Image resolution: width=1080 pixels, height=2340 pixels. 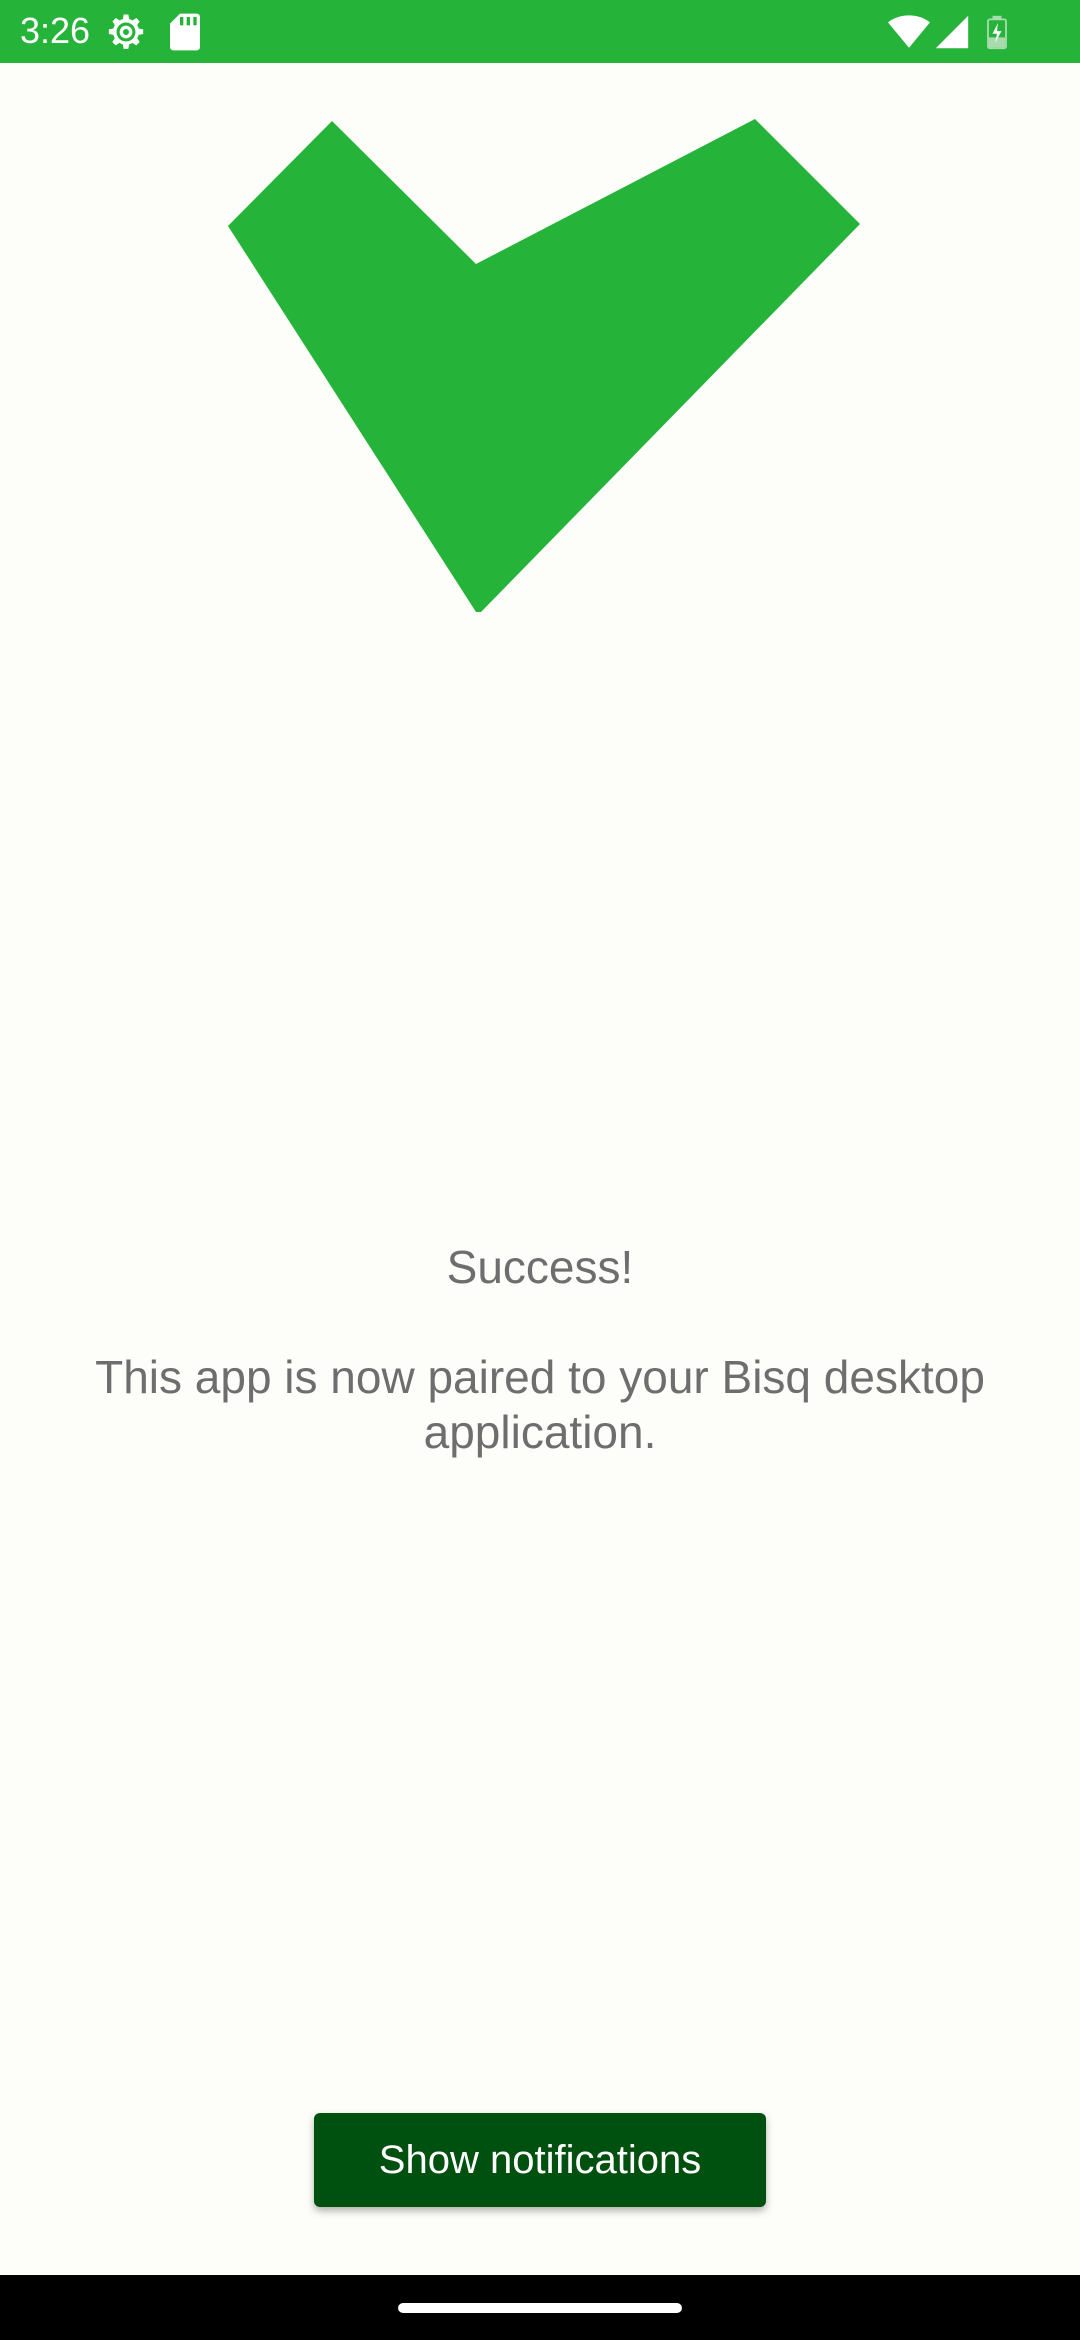 What do you see at coordinates (909, 34) in the screenshot?
I see `wifi-icon` at bounding box center [909, 34].